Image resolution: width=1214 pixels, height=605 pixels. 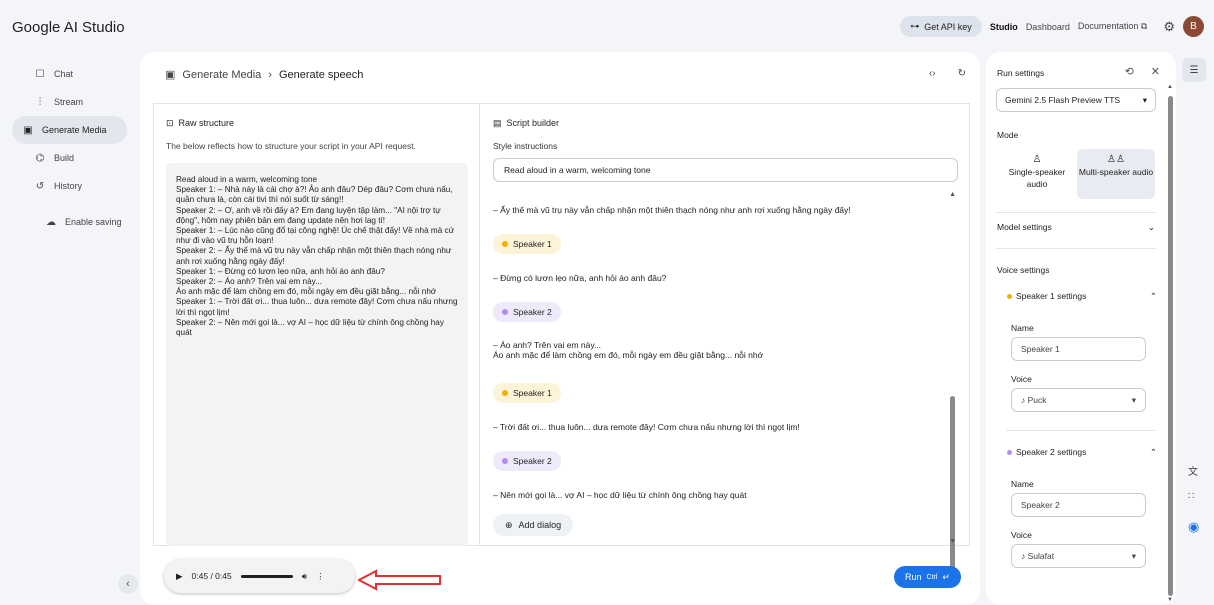 I want to click on nav-dashboard: Dashboard, so click(x=1048, y=27).